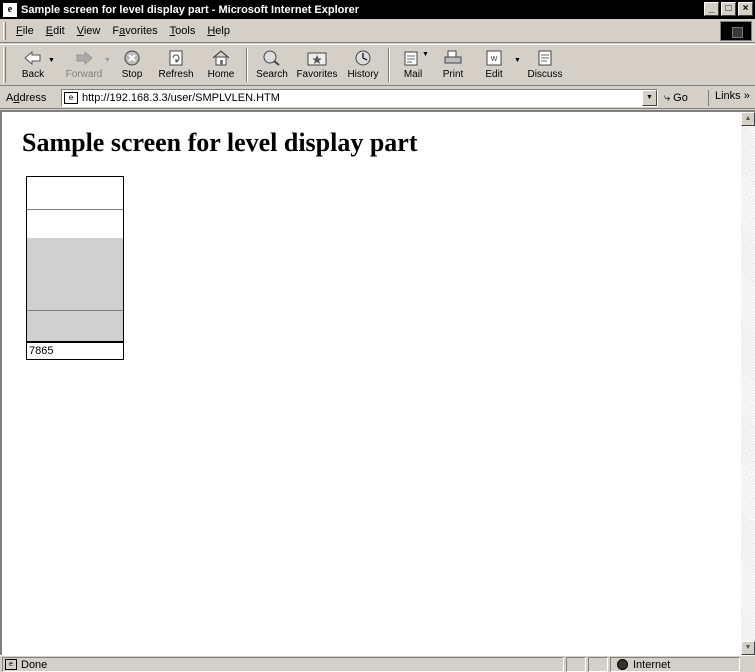 The height and width of the screenshot is (672, 755). Describe the element at coordinates (134, 31) in the screenshot. I see `menu-favorites: Favorites` at that location.